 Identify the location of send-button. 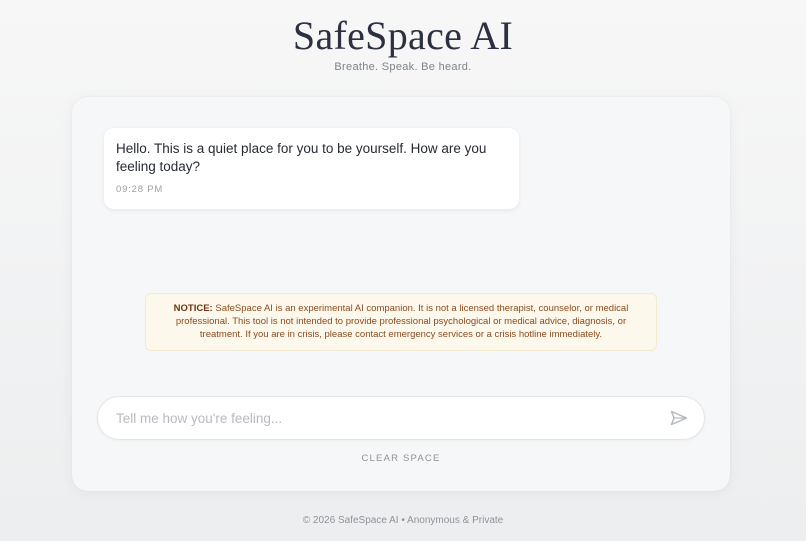
(679, 418).